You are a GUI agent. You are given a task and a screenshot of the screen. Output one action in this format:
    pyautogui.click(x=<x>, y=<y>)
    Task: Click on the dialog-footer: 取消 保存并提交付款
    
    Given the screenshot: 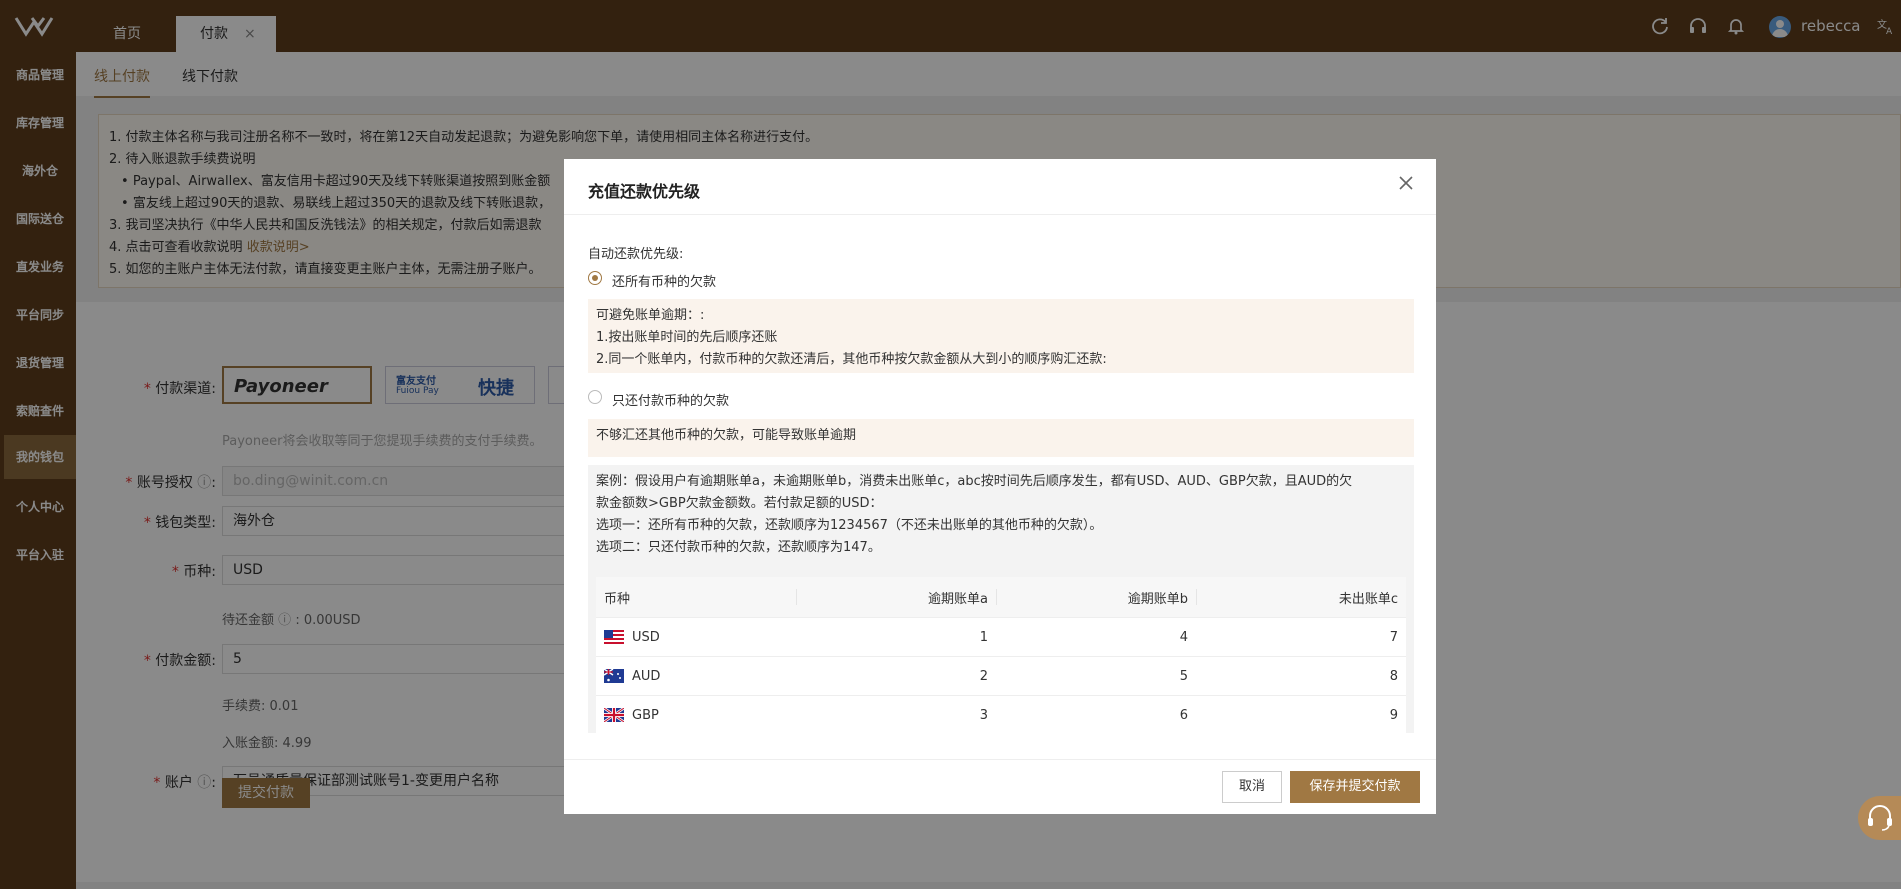 What is the action you would take?
    pyautogui.click(x=1000, y=786)
    